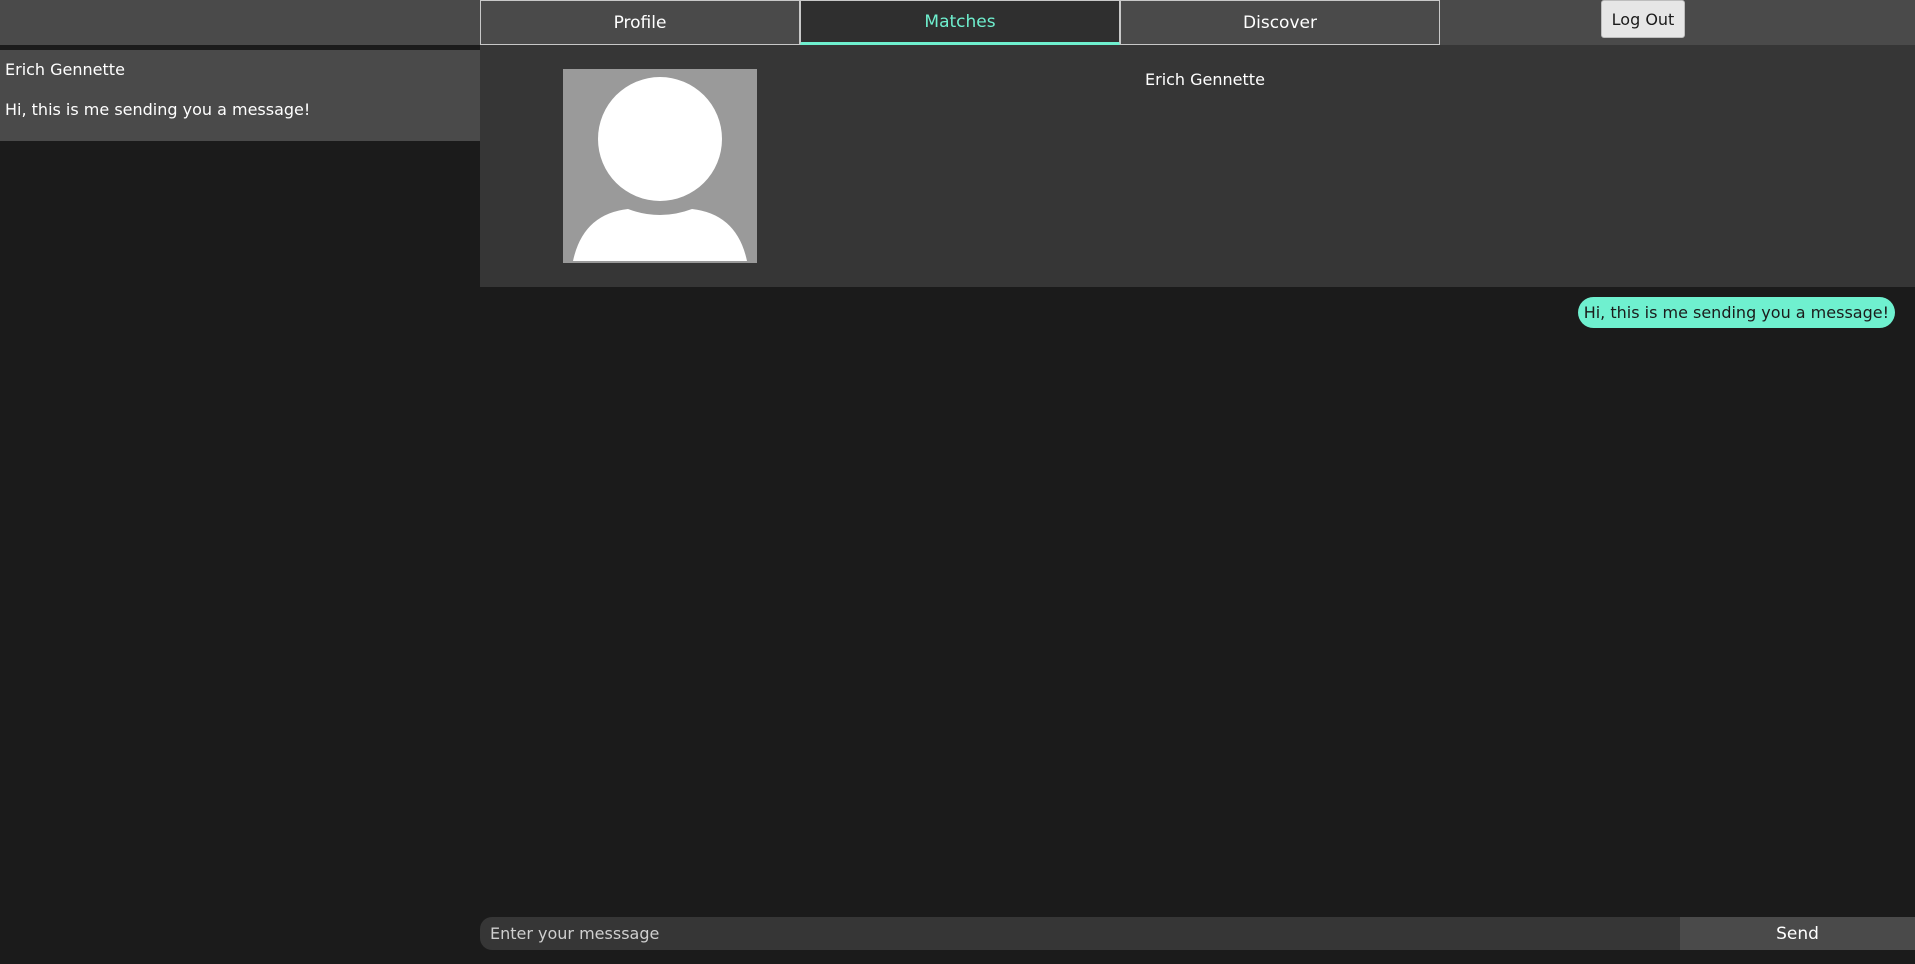  What do you see at coordinates (1205, 79) in the screenshot?
I see `match-name: Erich Gennette` at bounding box center [1205, 79].